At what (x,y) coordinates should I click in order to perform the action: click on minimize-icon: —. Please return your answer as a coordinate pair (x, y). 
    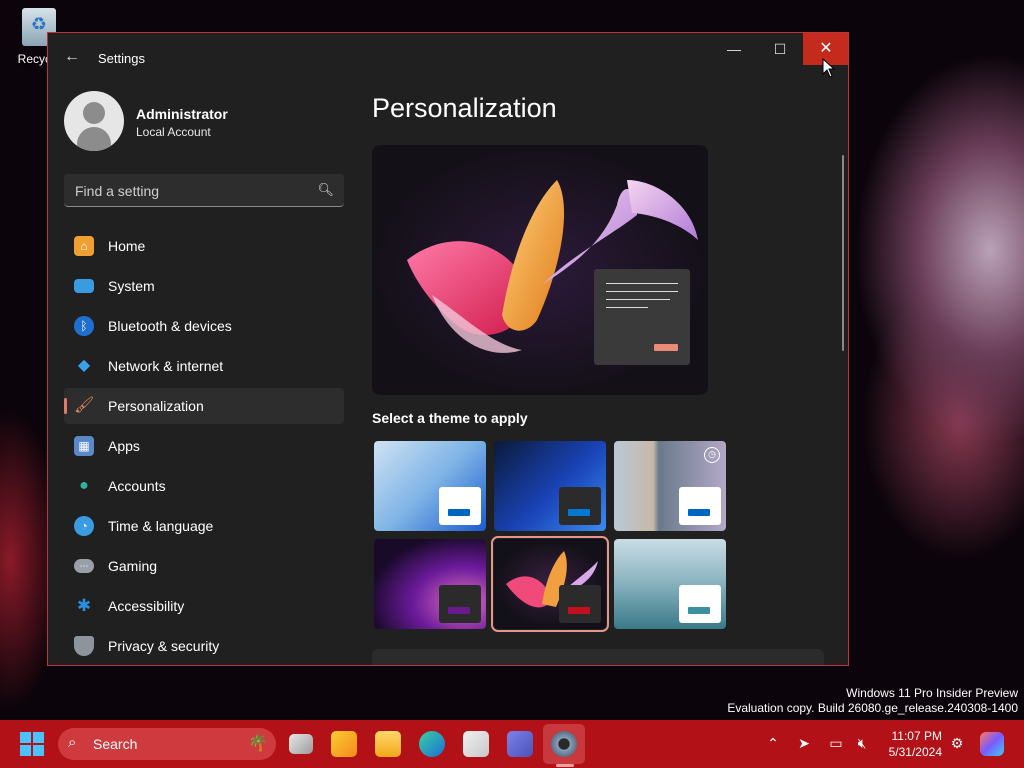
    Looking at the image, I should click on (734, 49).